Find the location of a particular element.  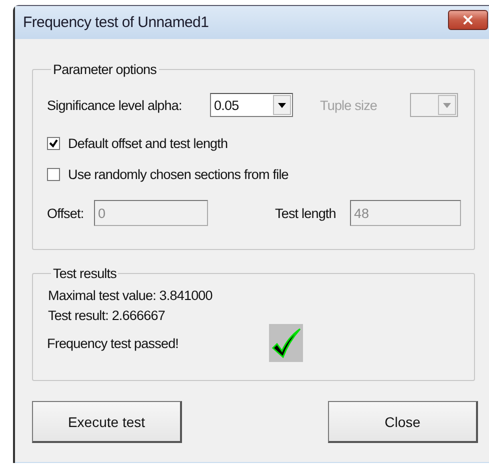

dropdown: 0.05 is located at coordinates (251, 105).